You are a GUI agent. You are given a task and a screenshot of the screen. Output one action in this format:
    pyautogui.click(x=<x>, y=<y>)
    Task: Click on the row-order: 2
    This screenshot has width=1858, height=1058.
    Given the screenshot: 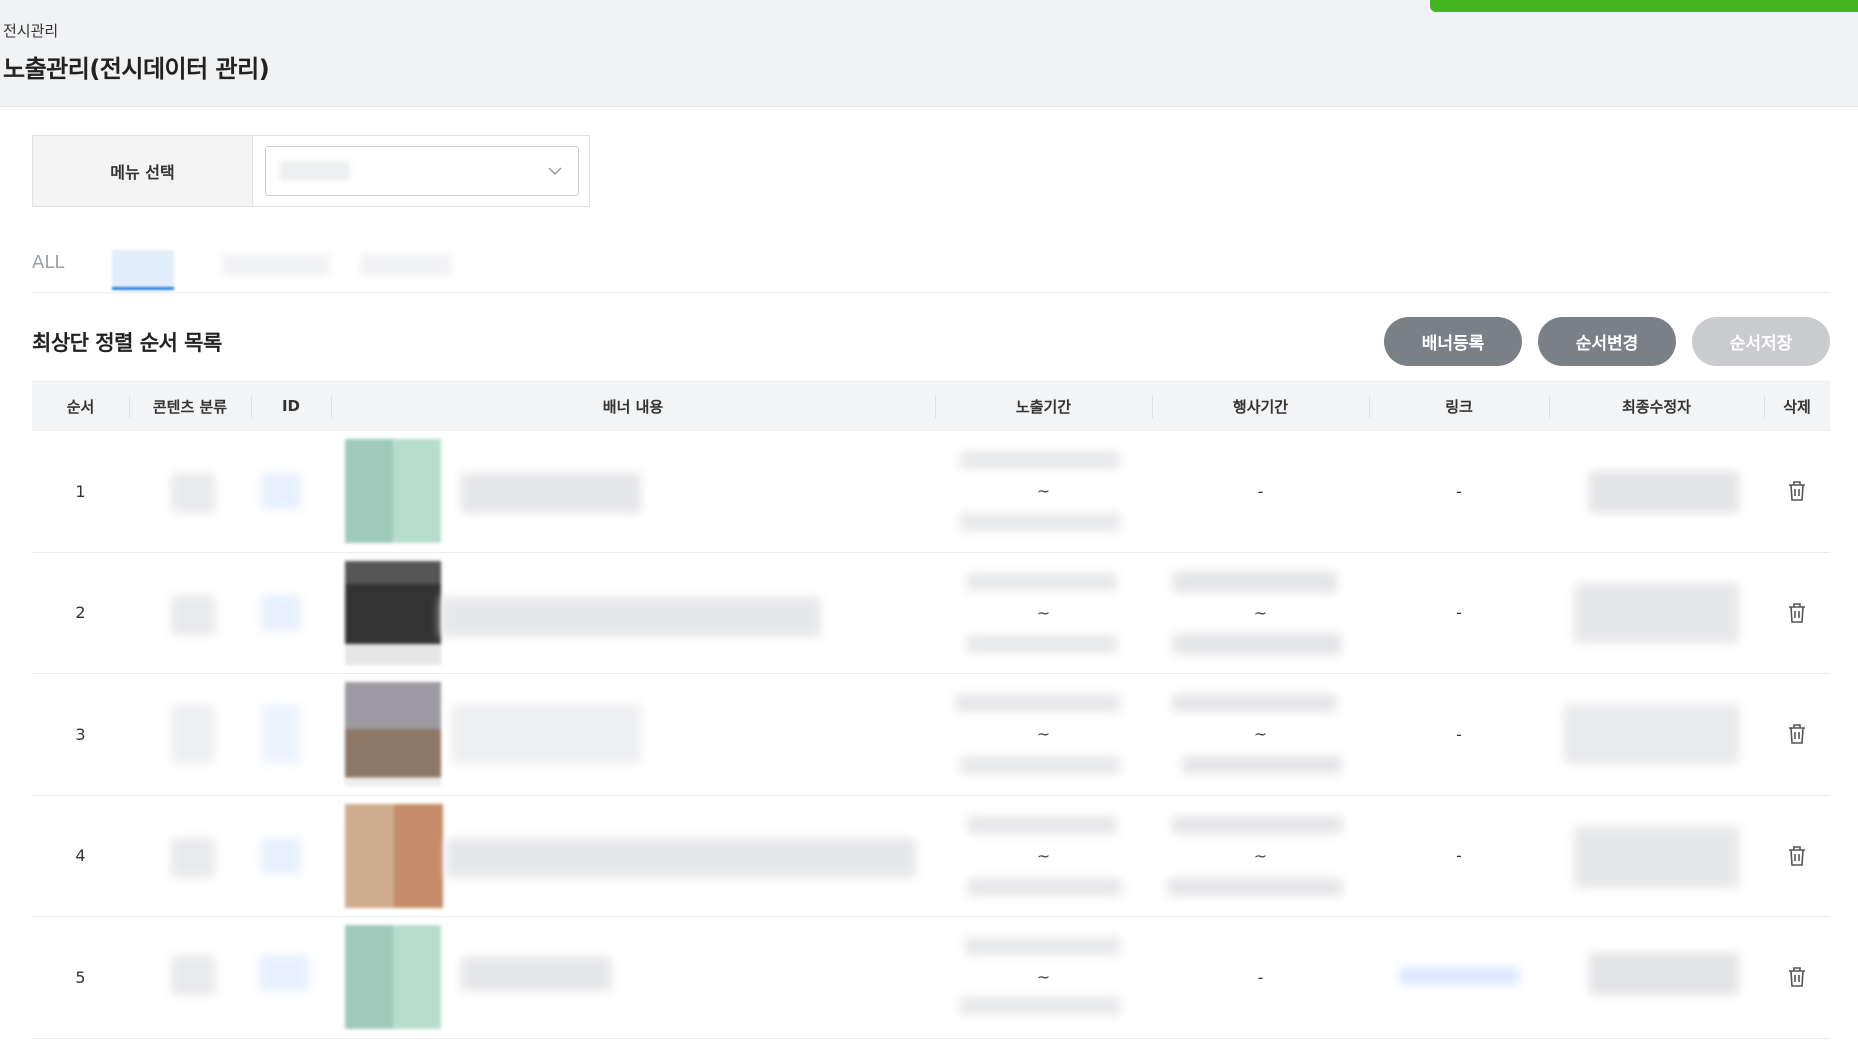 What is the action you would take?
    pyautogui.click(x=80, y=613)
    